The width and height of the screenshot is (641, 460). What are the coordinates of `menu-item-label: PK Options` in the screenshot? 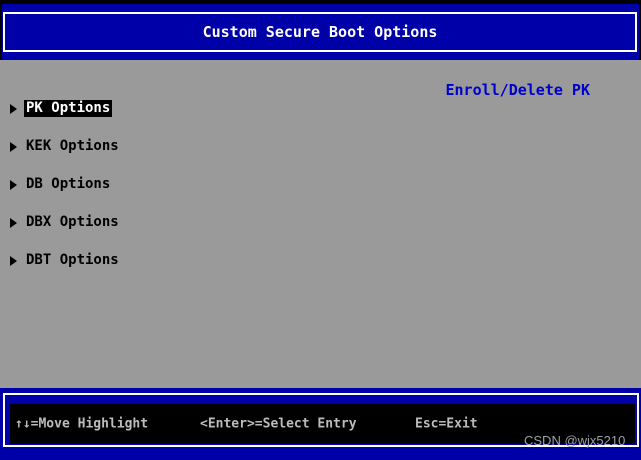 It's located at (68, 108).